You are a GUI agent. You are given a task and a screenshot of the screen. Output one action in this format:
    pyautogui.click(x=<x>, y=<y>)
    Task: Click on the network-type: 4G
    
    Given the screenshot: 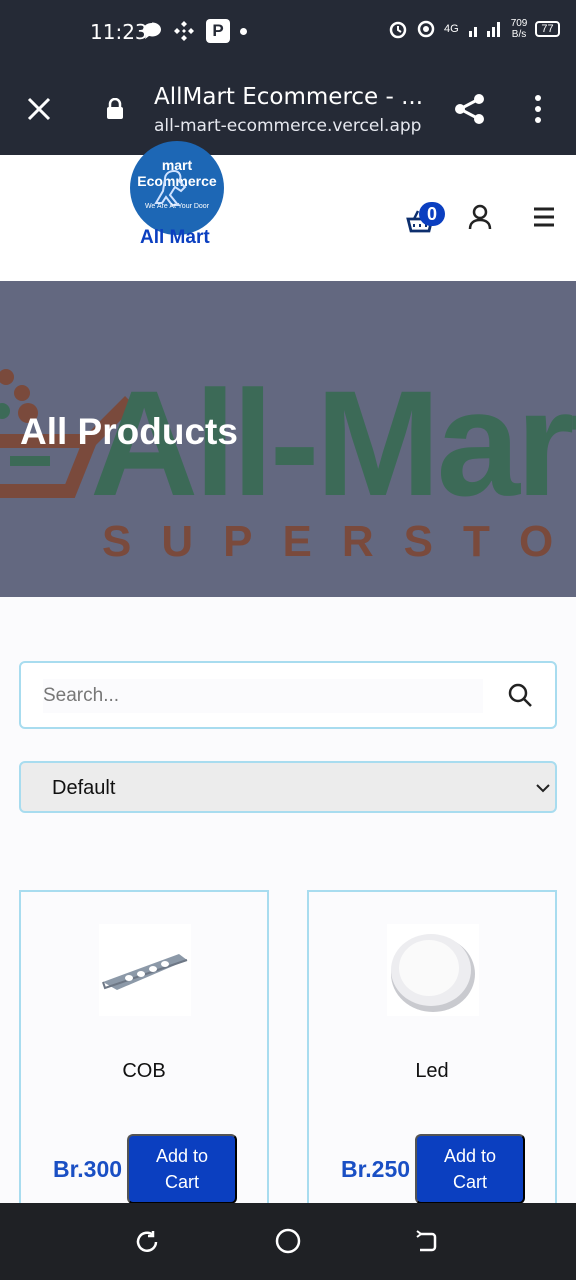 What is the action you would take?
    pyautogui.click(x=451, y=29)
    